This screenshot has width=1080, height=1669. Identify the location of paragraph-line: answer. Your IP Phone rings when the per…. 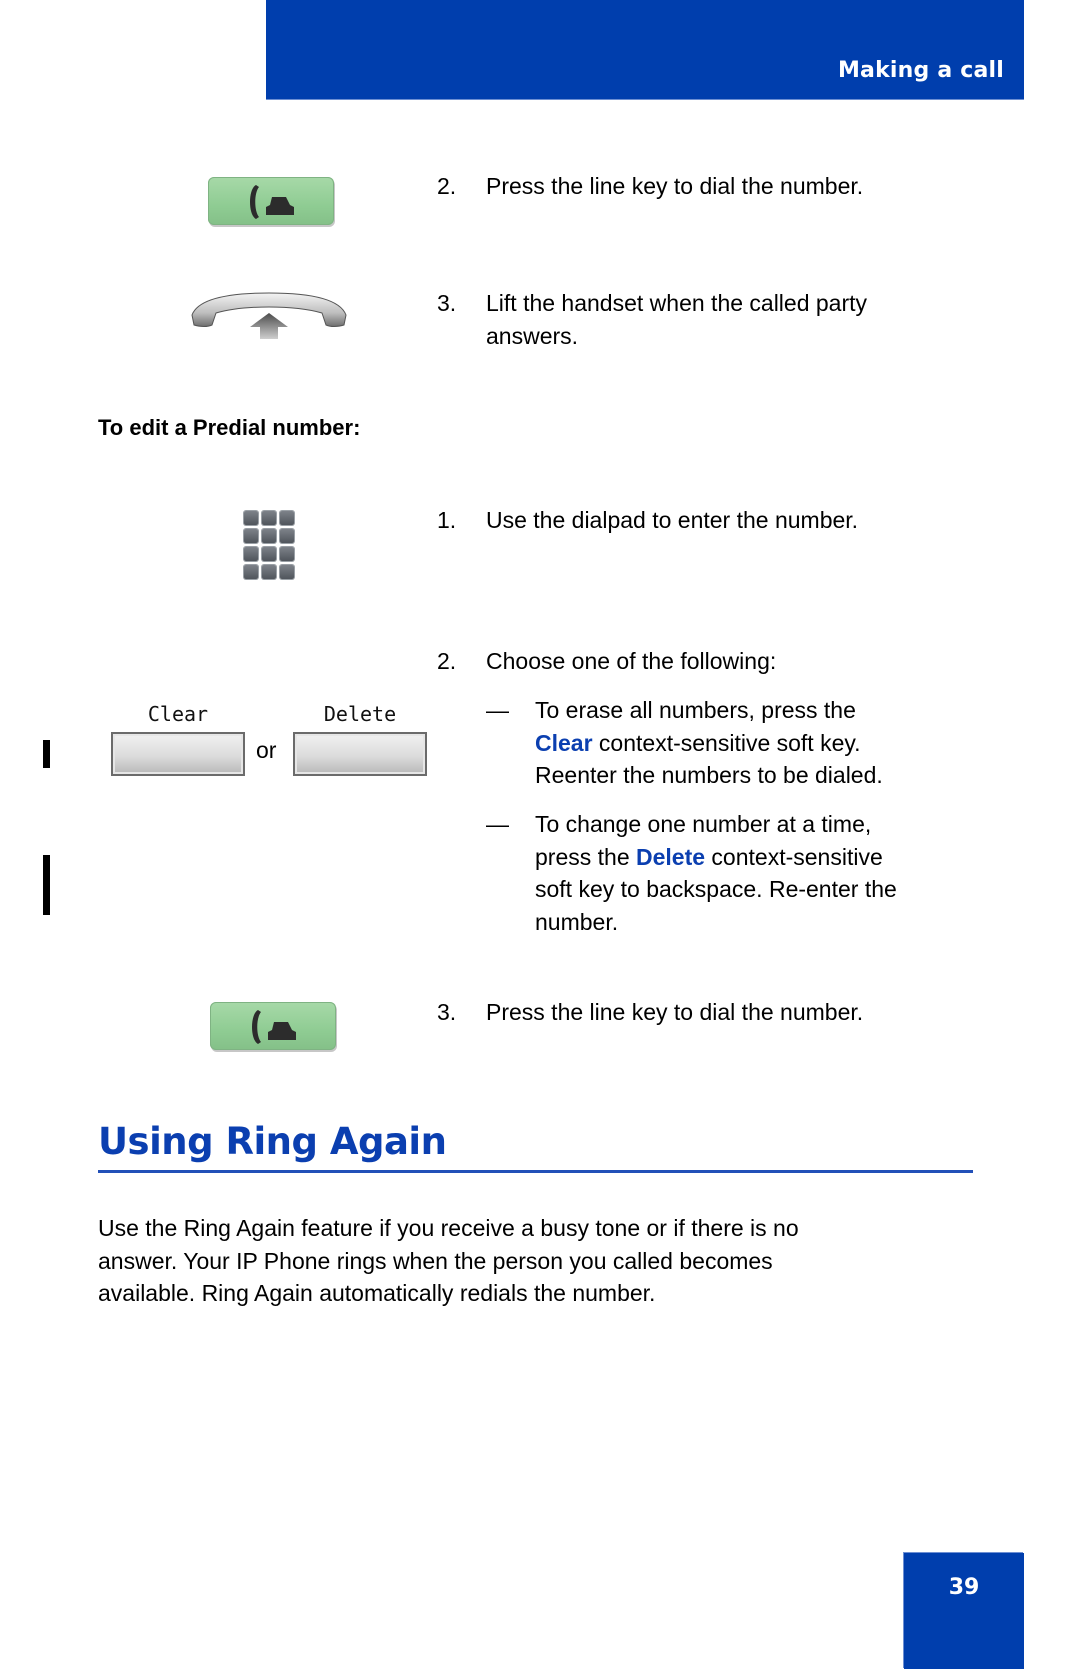
(435, 1260).